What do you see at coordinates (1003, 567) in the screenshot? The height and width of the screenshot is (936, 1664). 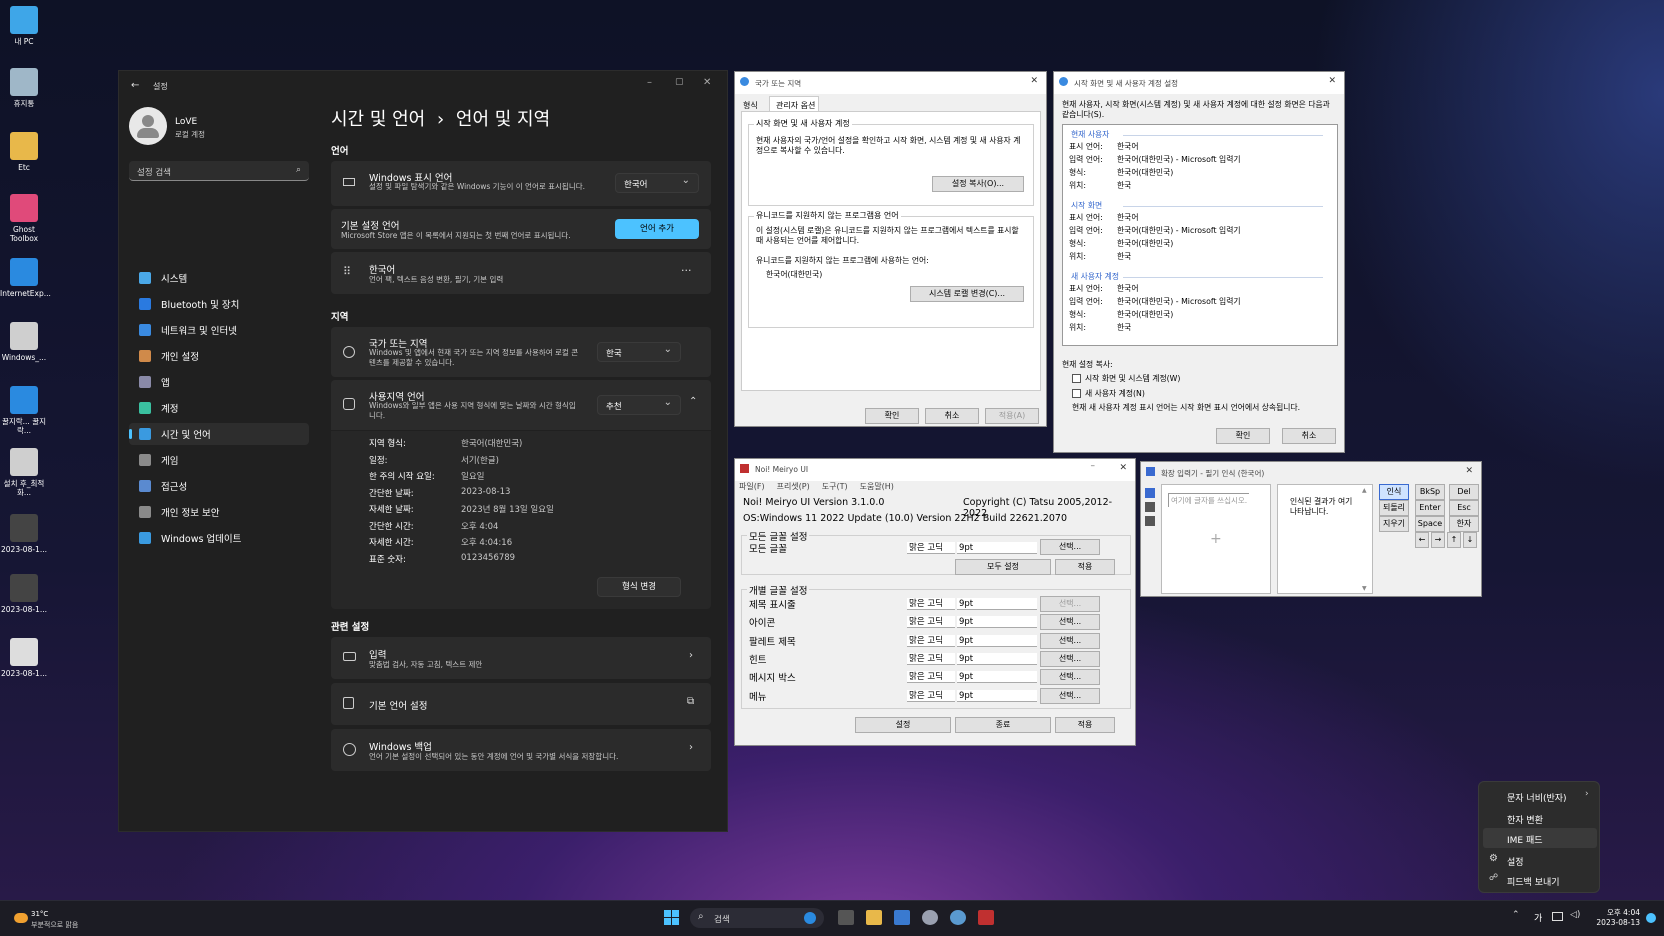 I see `set-all-button: 모두 설정` at bounding box center [1003, 567].